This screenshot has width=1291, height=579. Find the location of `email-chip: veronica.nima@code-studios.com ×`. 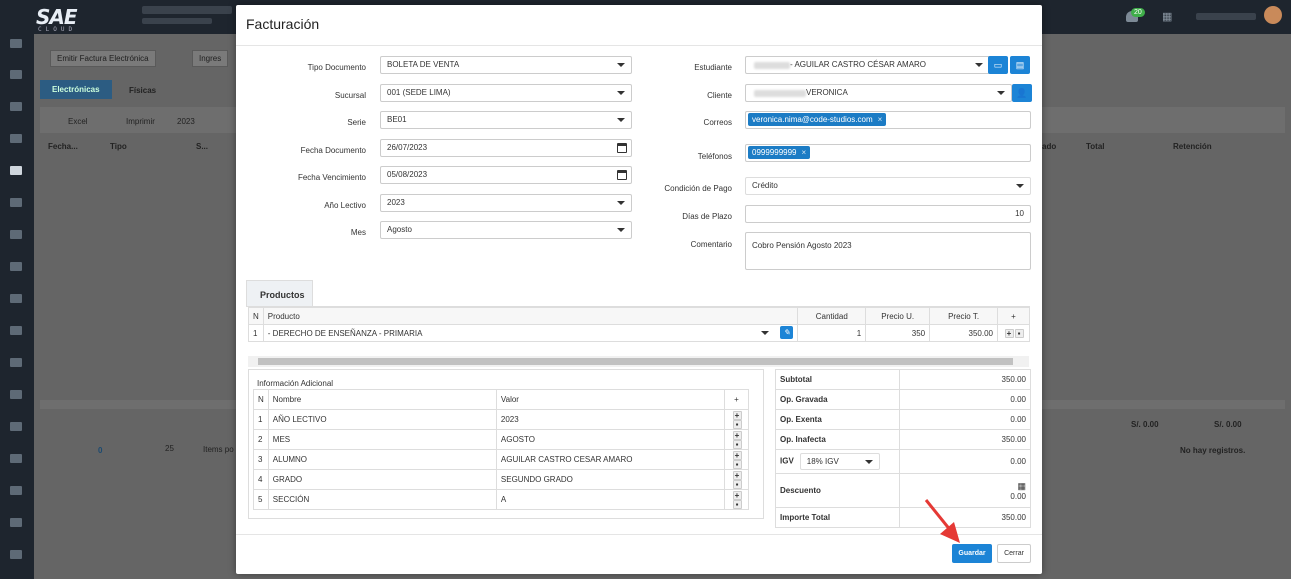

email-chip: veronica.nima@code-studios.com × is located at coordinates (817, 119).